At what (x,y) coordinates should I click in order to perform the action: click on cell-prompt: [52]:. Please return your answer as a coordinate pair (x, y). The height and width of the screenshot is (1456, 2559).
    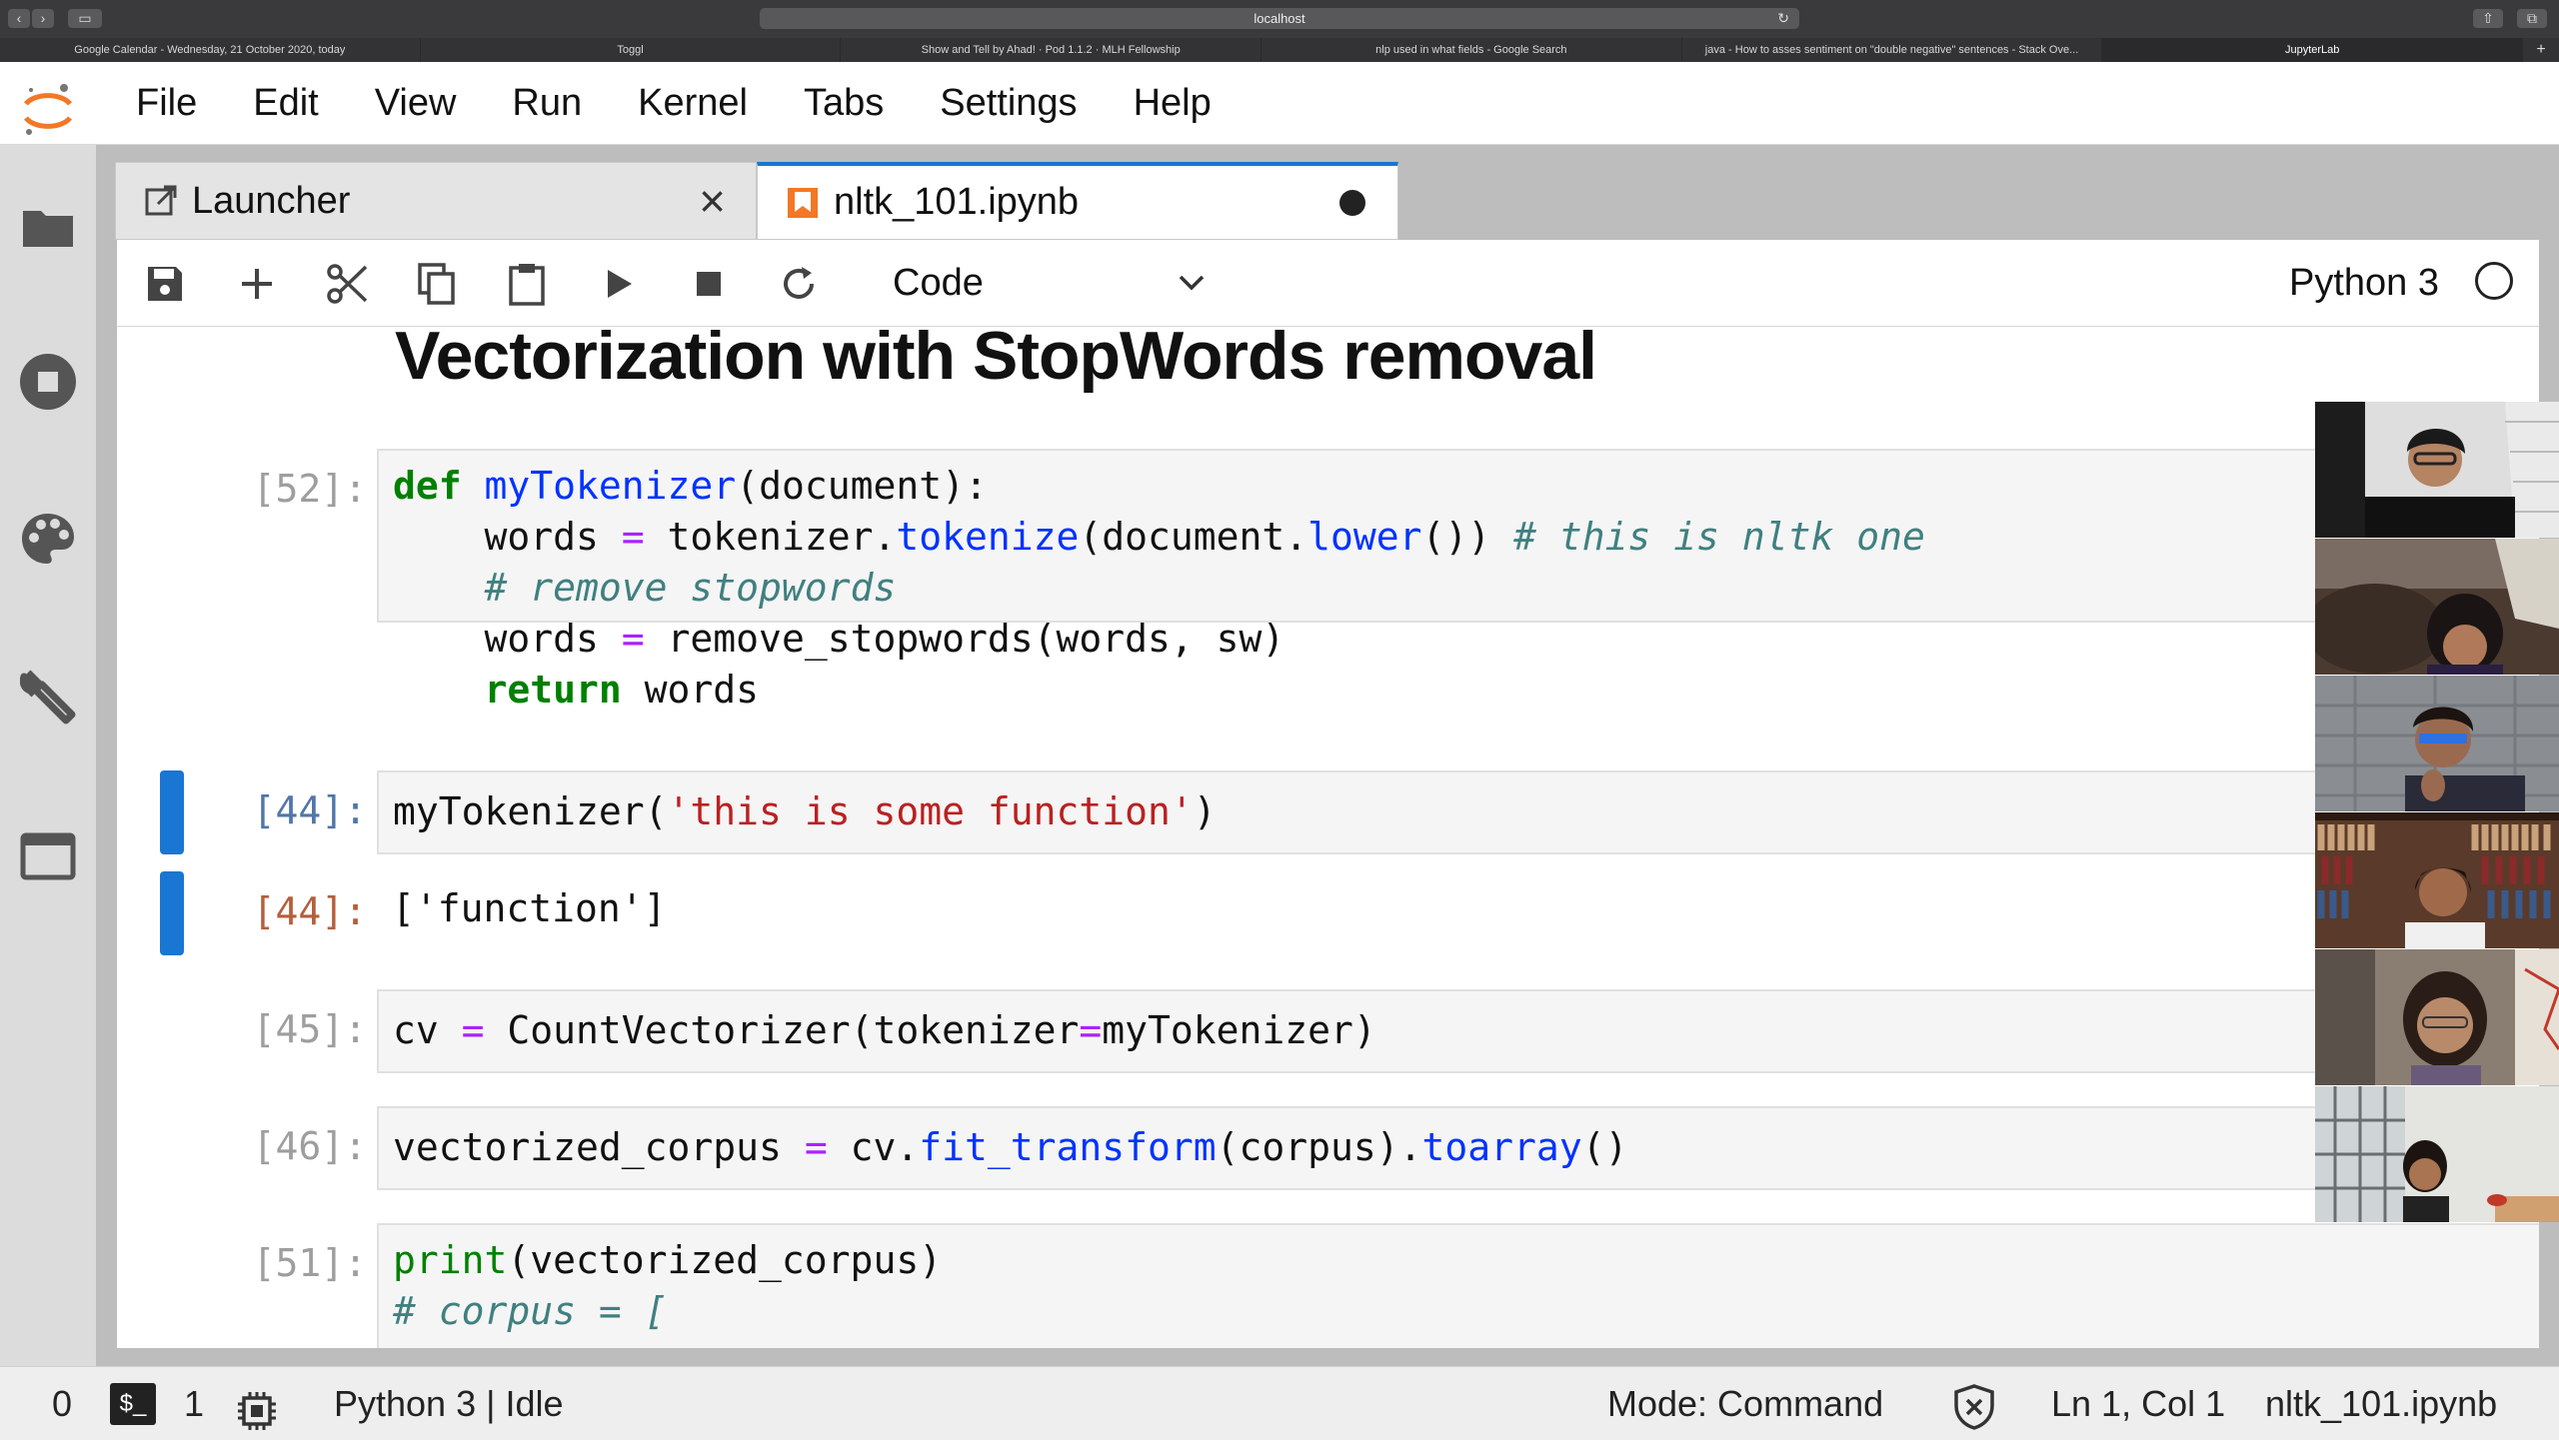
    Looking at the image, I should click on (309, 489).